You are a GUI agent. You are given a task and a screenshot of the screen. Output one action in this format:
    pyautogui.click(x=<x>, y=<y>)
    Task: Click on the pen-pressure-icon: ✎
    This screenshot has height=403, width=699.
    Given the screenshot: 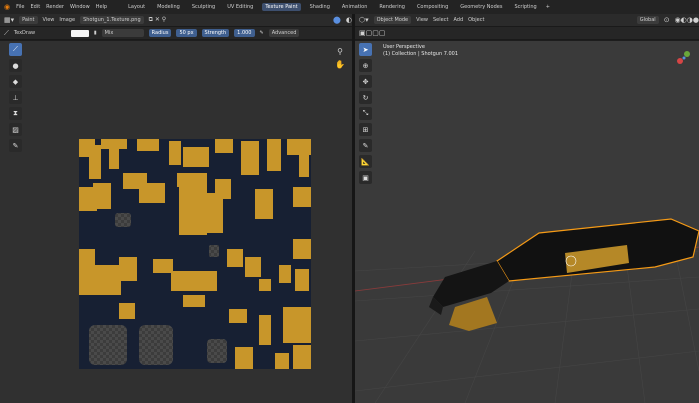 What is the action you would take?
    pyautogui.click(x=262, y=33)
    